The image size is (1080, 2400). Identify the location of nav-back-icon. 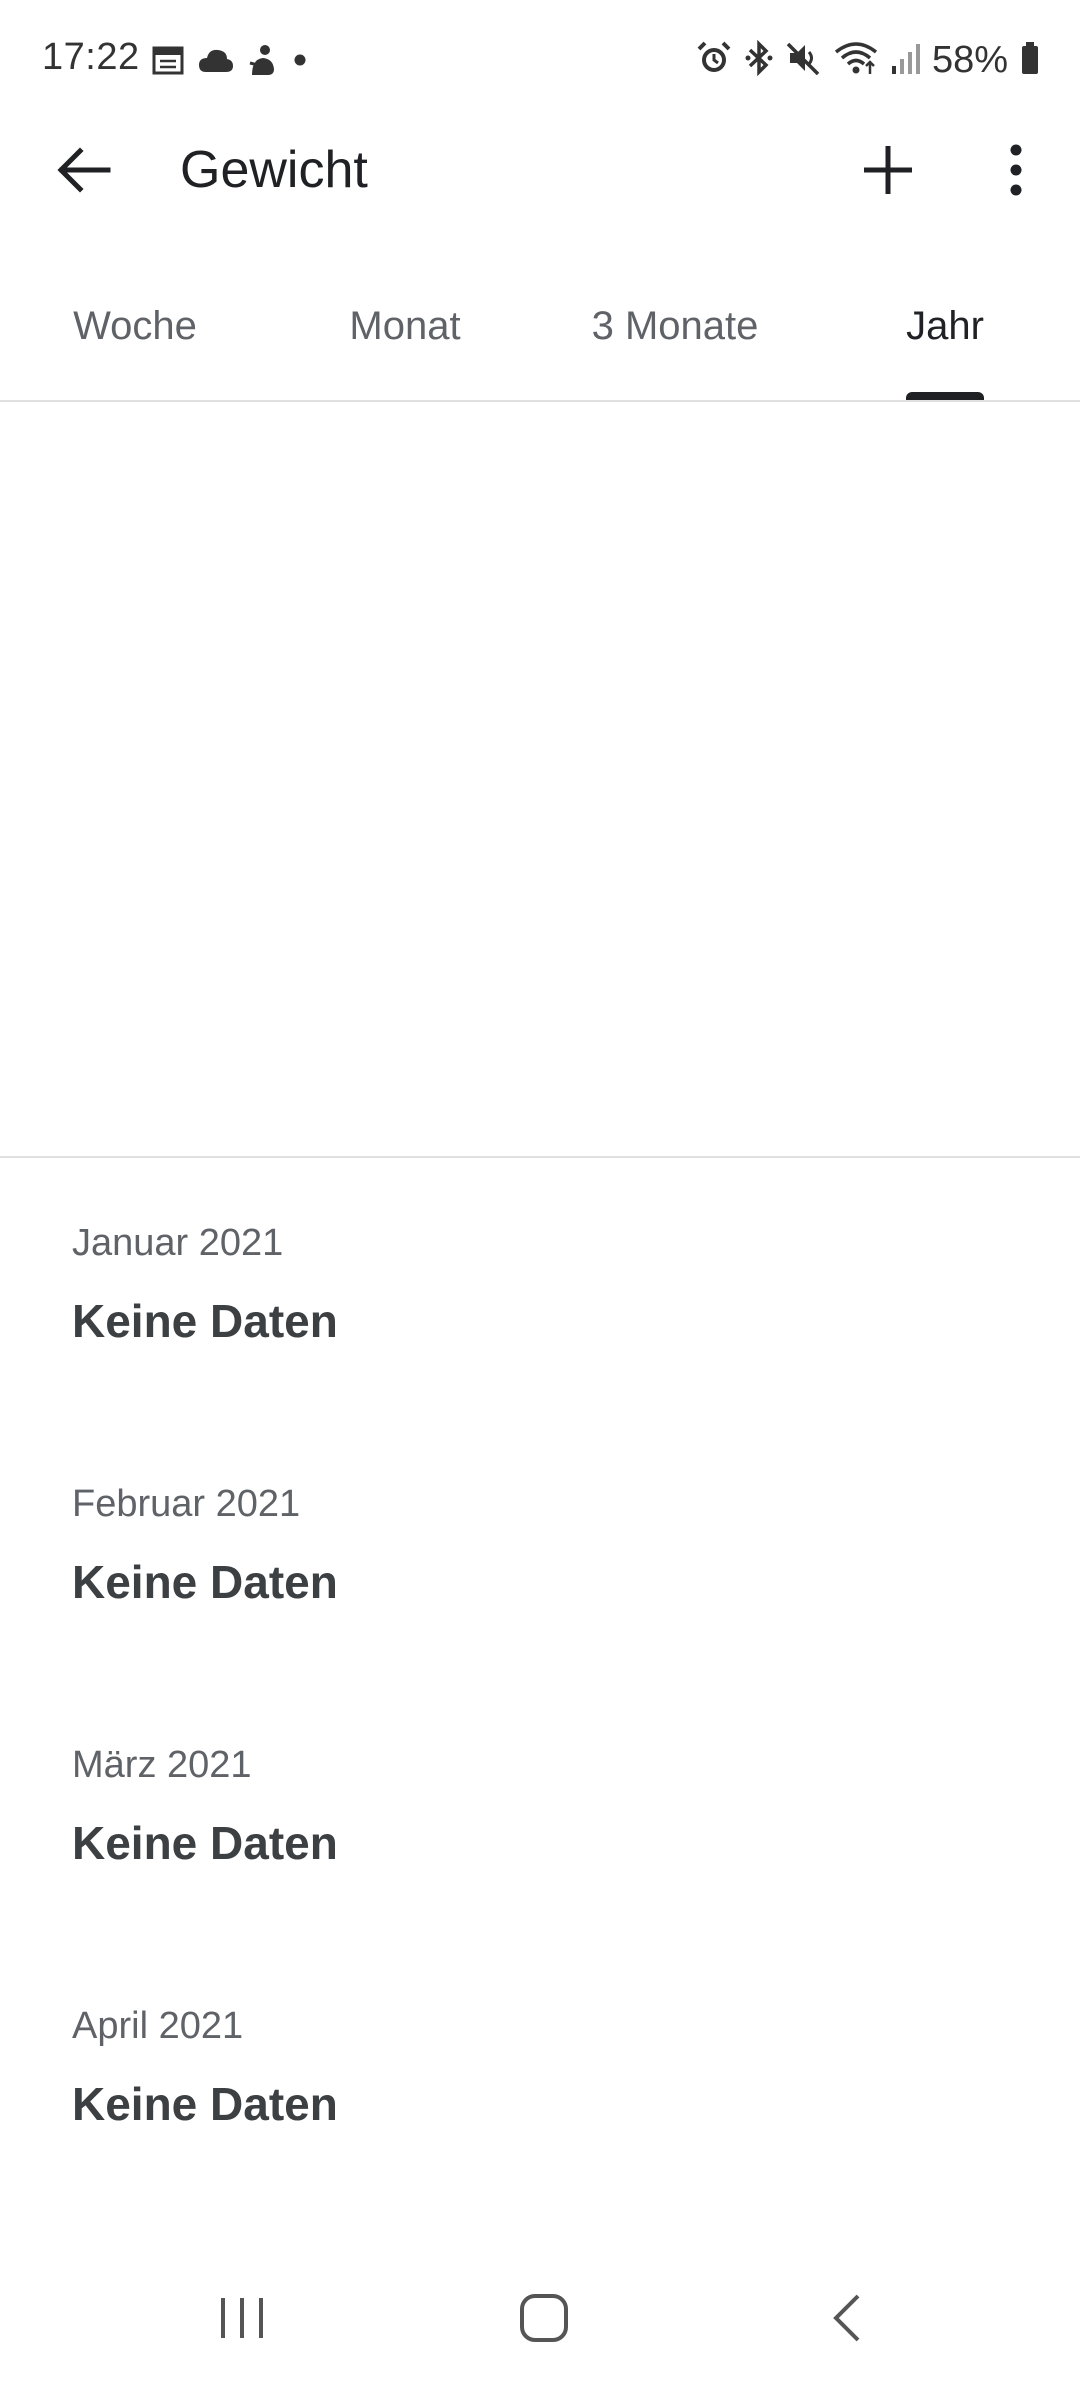
(846, 2320).